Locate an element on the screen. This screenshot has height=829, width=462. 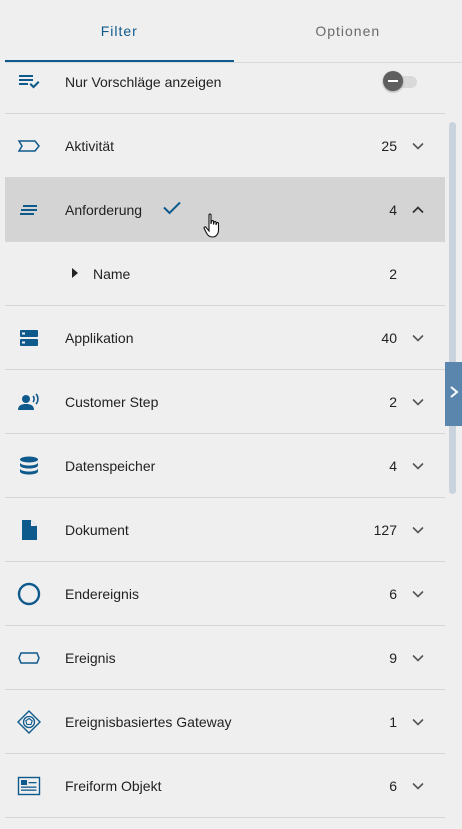
list-item-label: Ereignis is located at coordinates (90, 657).